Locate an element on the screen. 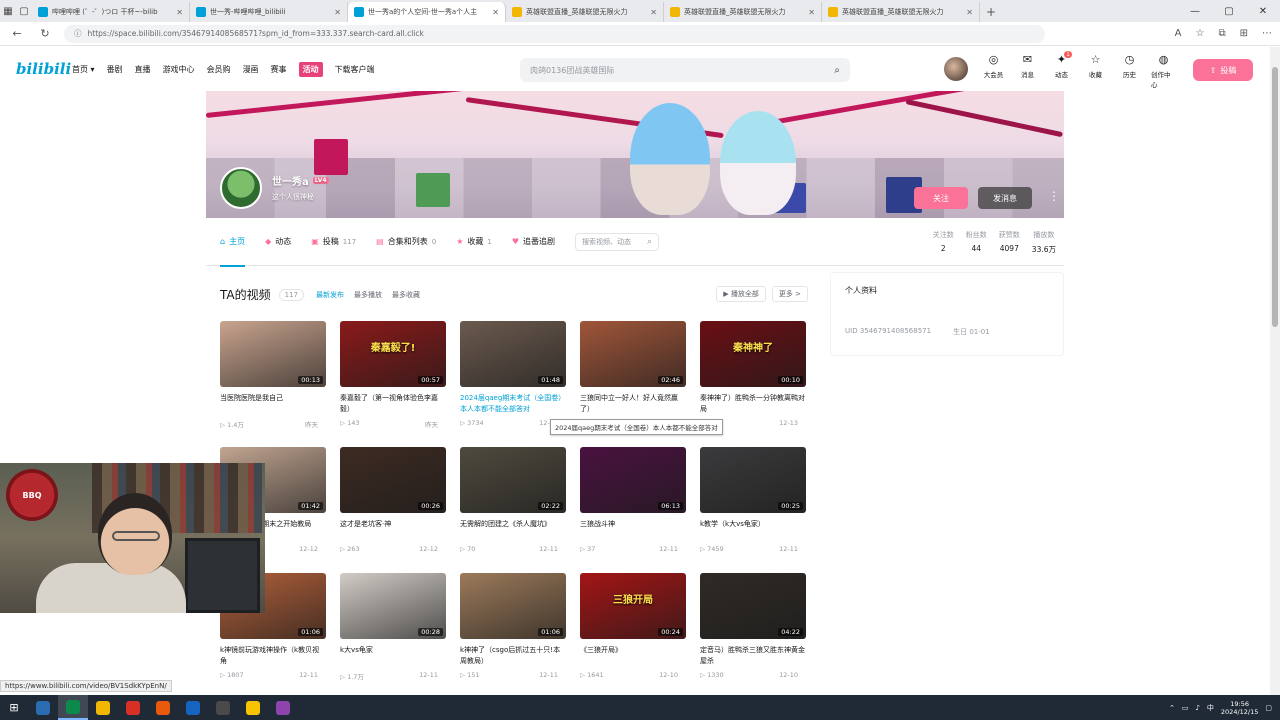  video-thumbnail: 02:46 is located at coordinates (633, 354).